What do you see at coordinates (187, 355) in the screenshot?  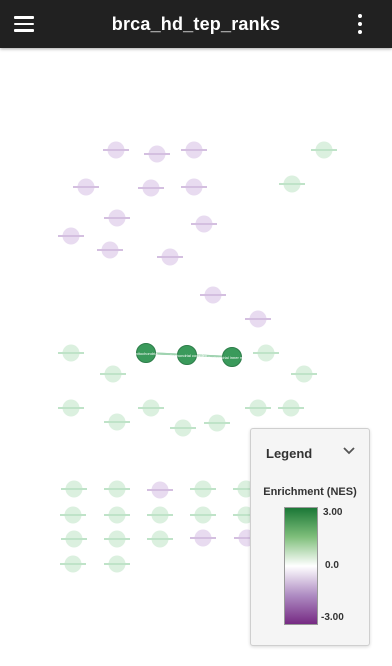 I see `network-node-label: mitochondrial complex` at bounding box center [187, 355].